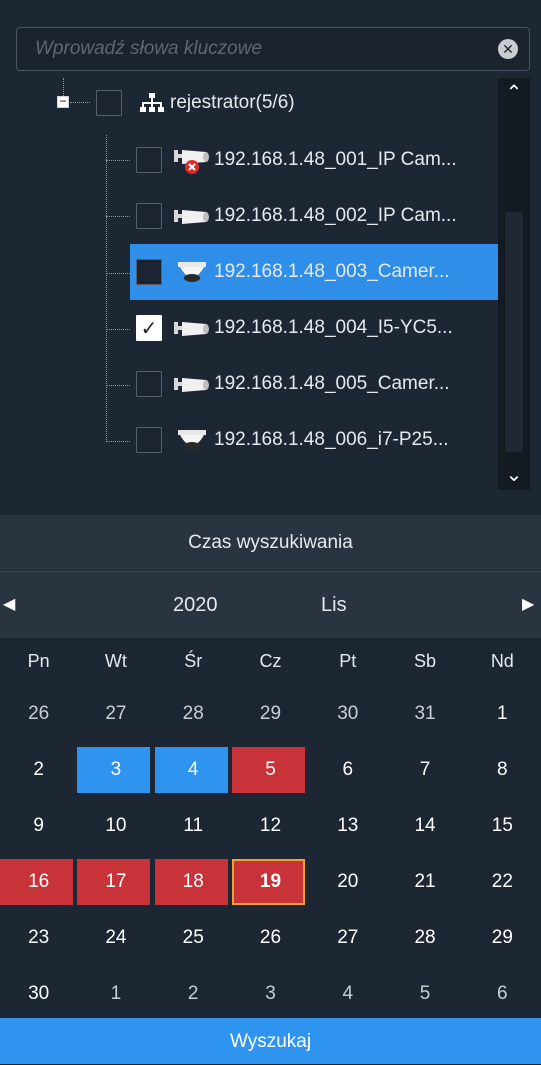  I want to click on calendar-nav: ◀ 2020 Lis ▶, so click(270, 605).